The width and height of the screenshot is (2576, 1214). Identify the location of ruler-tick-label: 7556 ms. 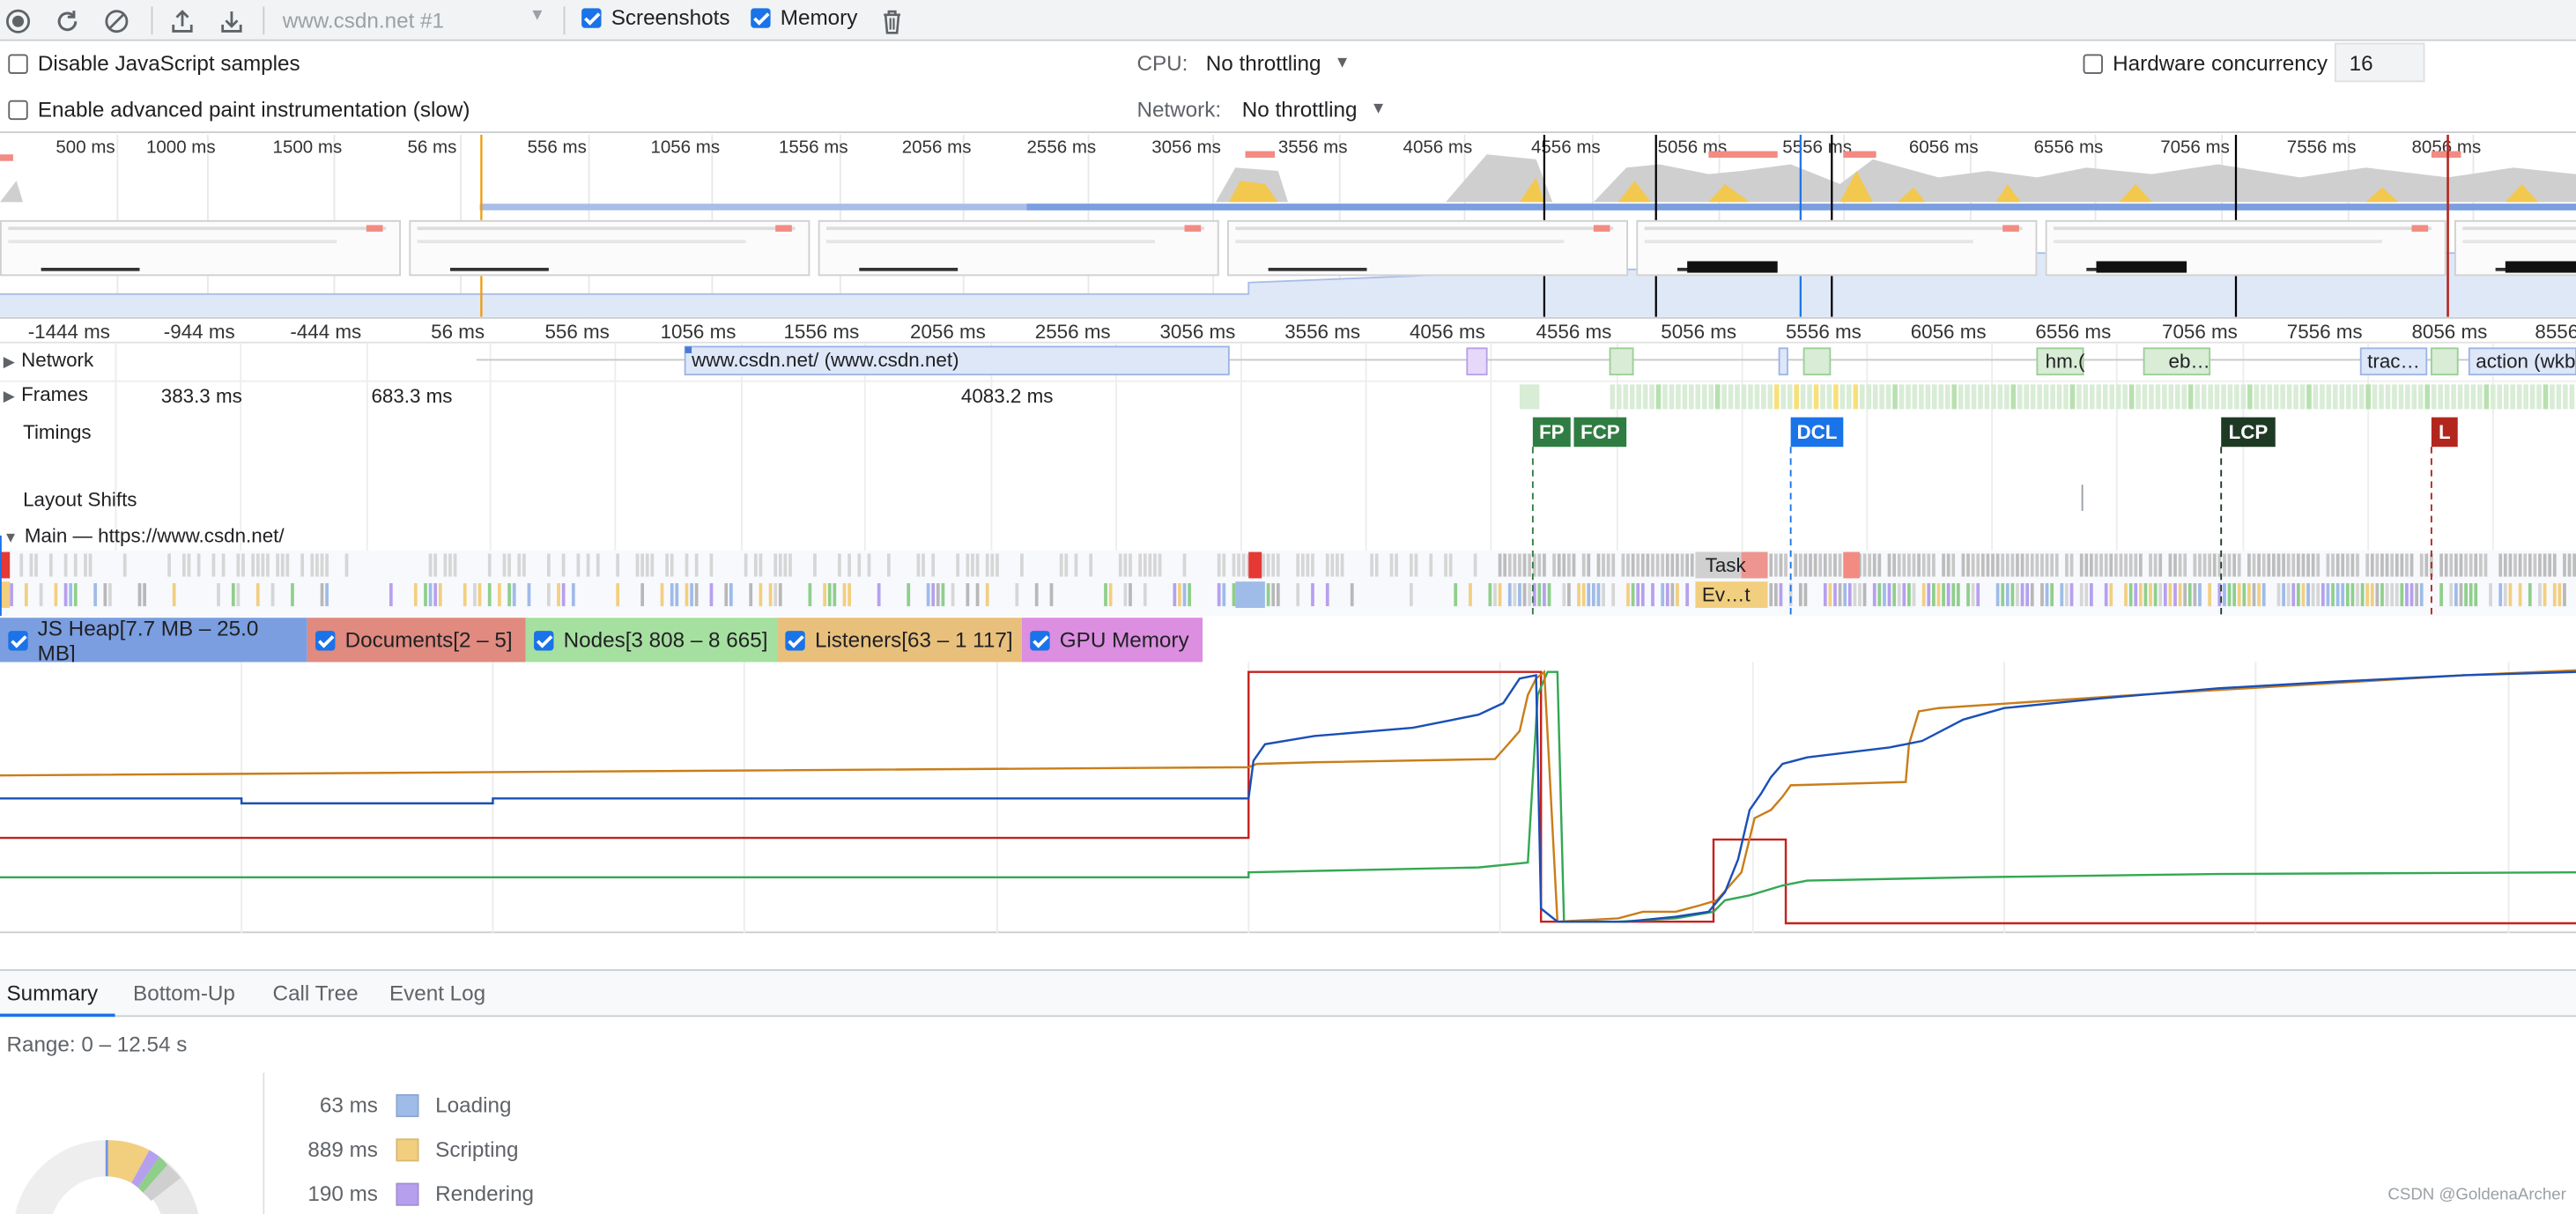
(2324, 332).